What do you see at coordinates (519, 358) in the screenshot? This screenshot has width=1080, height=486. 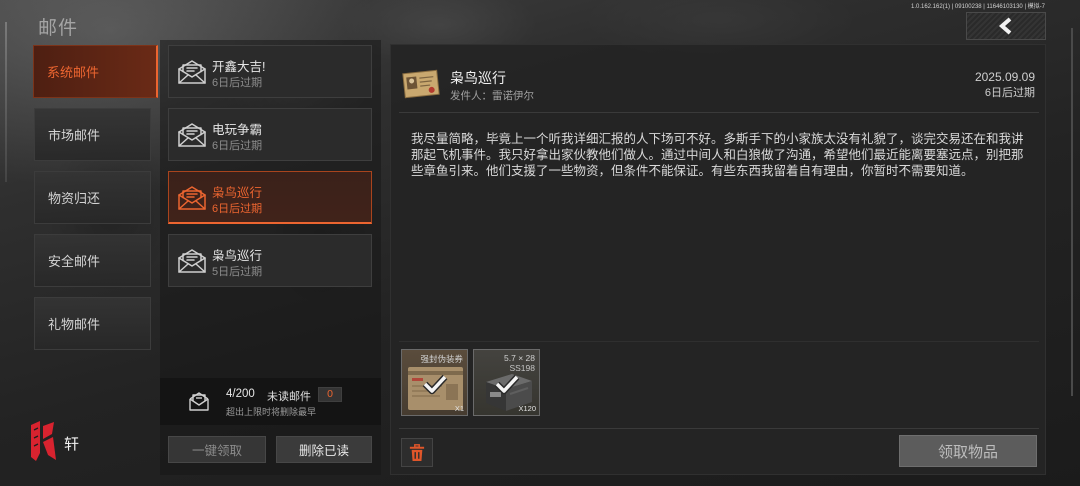 I see `attachment-name: 5.7 × 28` at bounding box center [519, 358].